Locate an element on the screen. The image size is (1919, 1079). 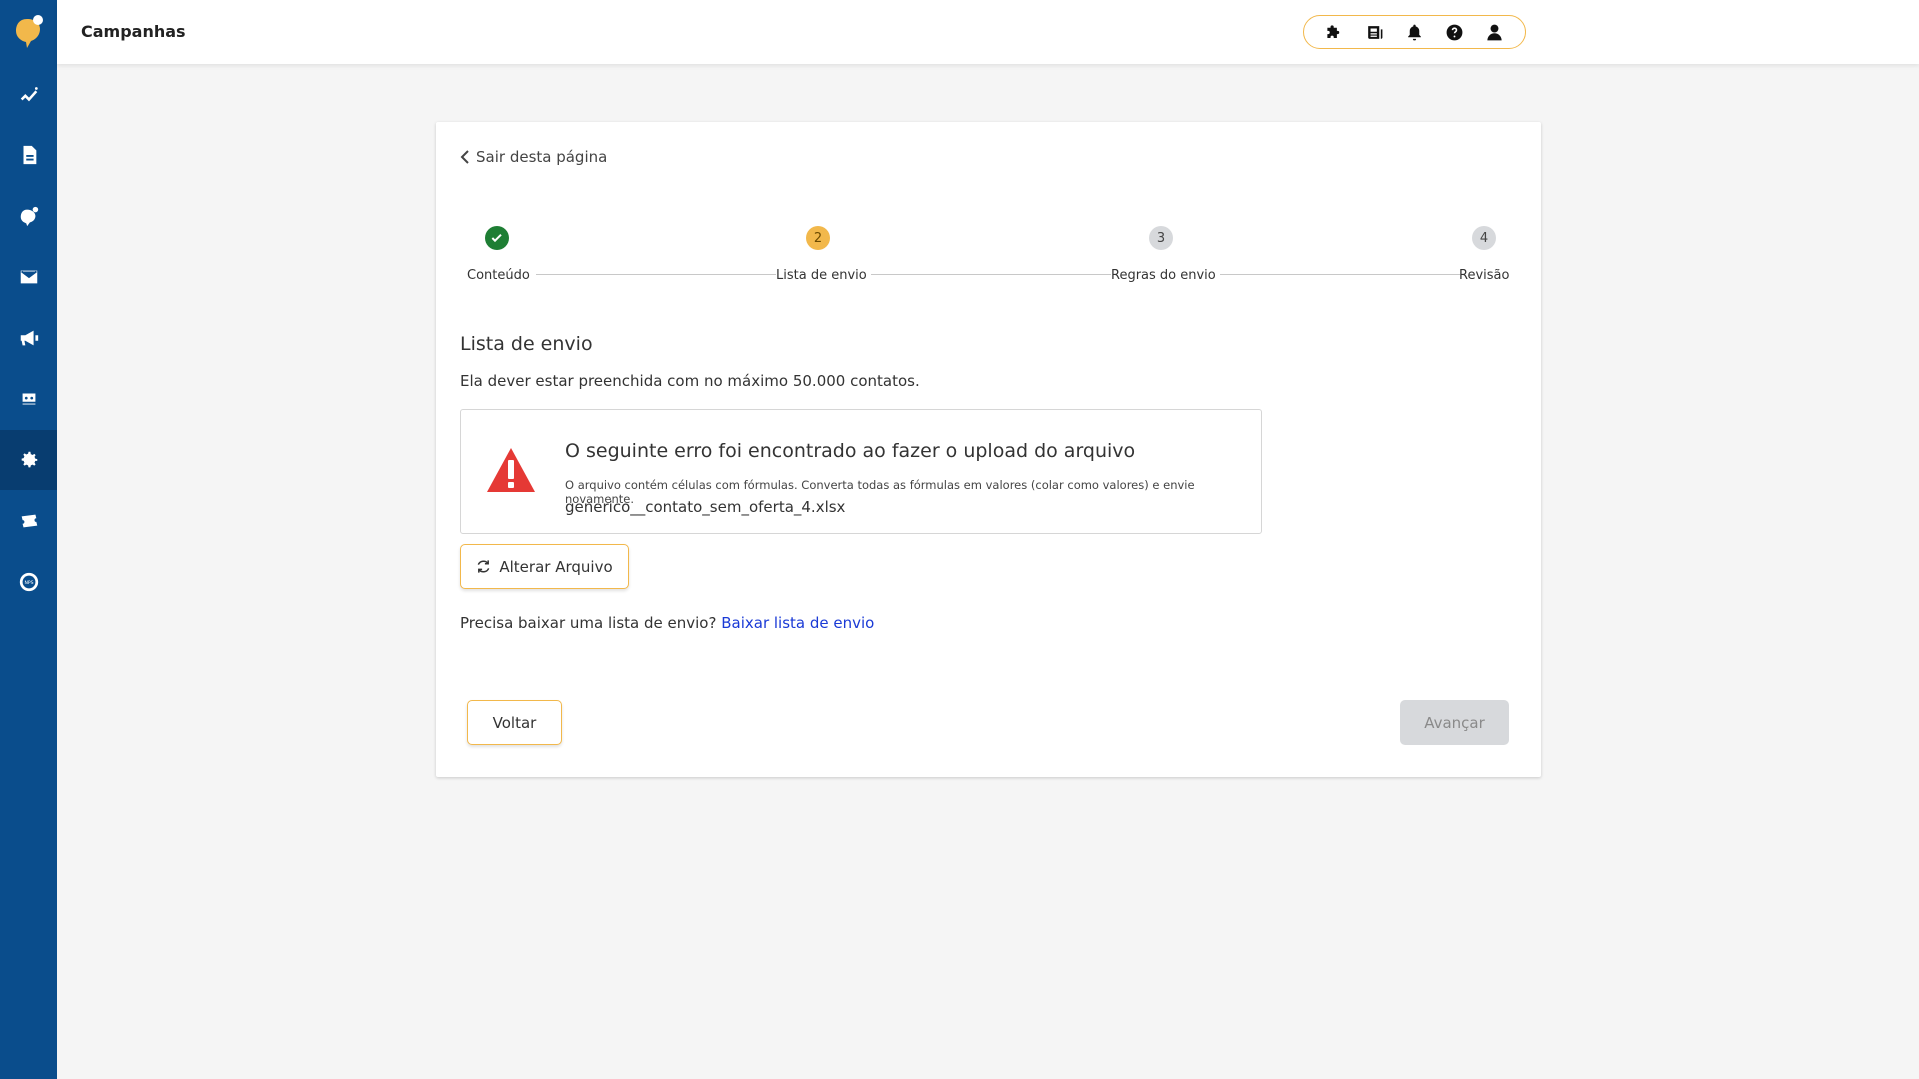
chevron-left-icon is located at coordinates (464, 157).